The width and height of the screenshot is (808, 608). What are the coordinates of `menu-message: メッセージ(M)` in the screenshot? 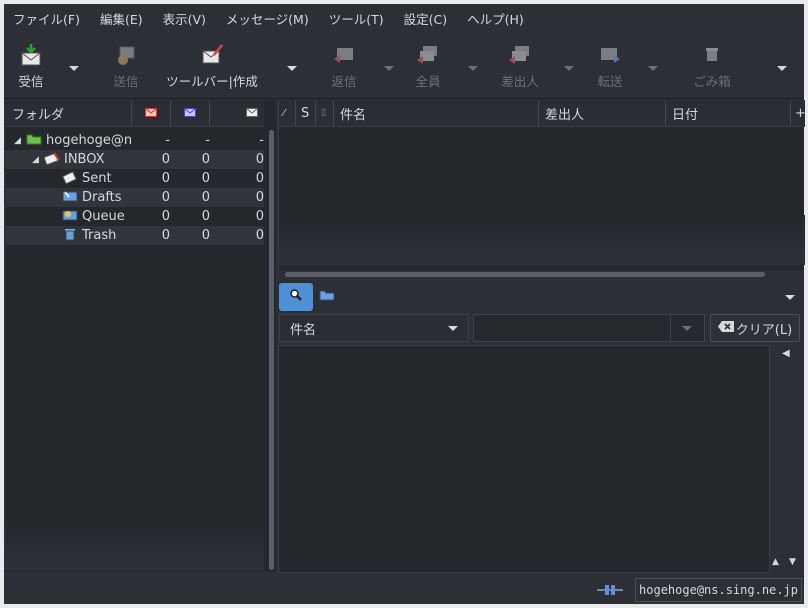 It's located at (267, 18).